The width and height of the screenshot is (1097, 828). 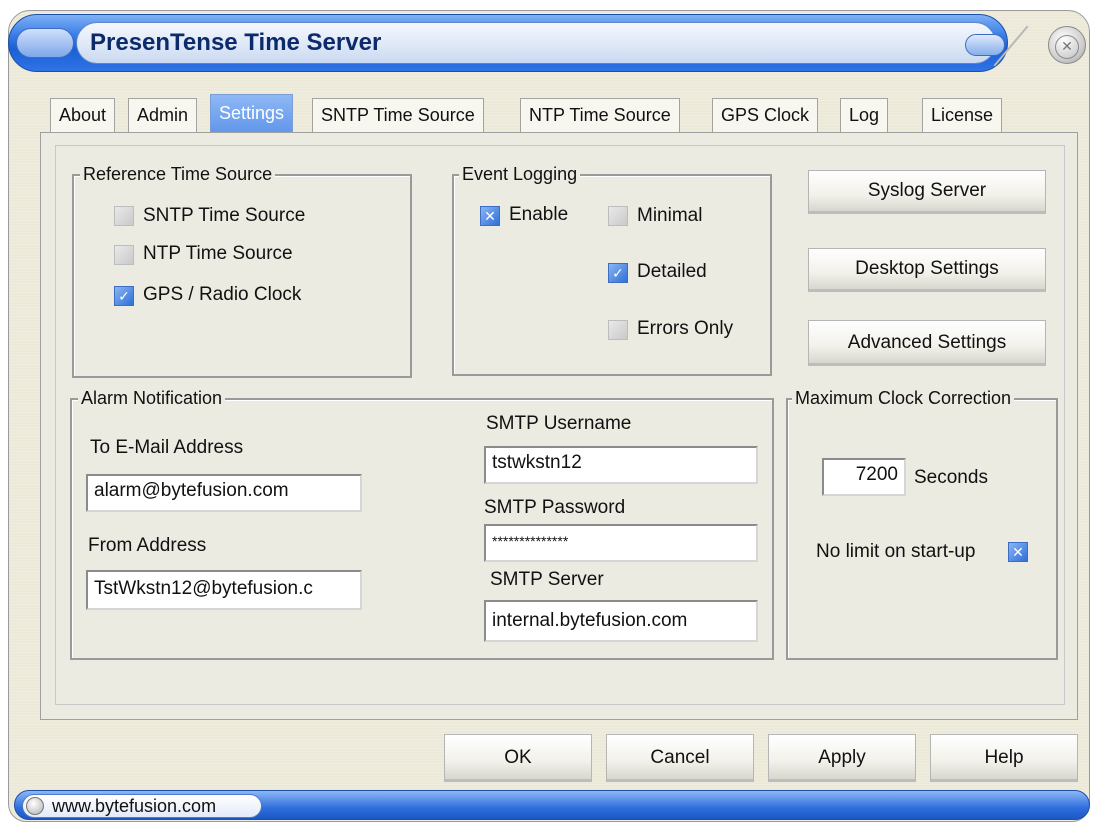 What do you see at coordinates (618, 273) in the screenshot?
I see `detailed-logging-checkbox: ✓` at bounding box center [618, 273].